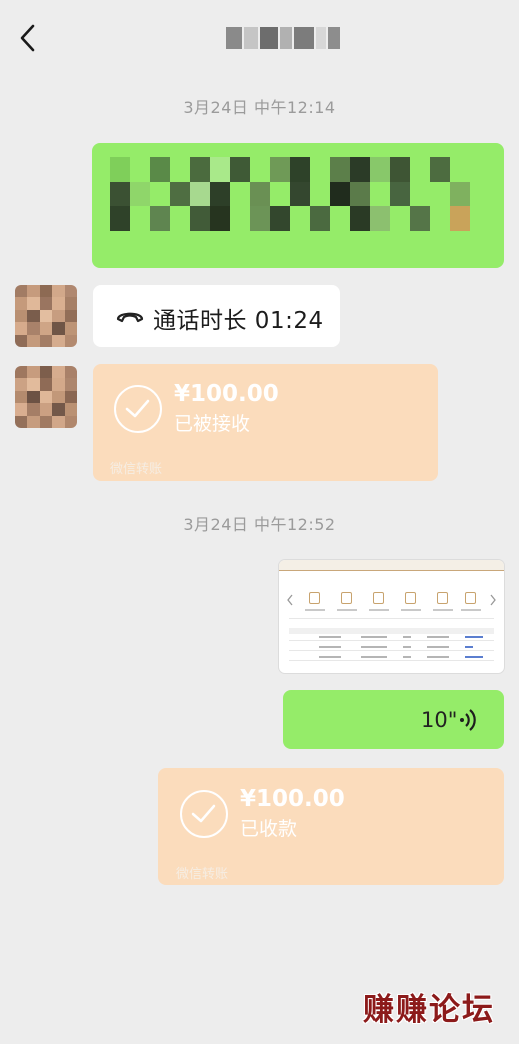 The width and height of the screenshot is (519, 1044). Describe the element at coordinates (130, 317) in the screenshot. I see `phone-hangup-icon` at that location.